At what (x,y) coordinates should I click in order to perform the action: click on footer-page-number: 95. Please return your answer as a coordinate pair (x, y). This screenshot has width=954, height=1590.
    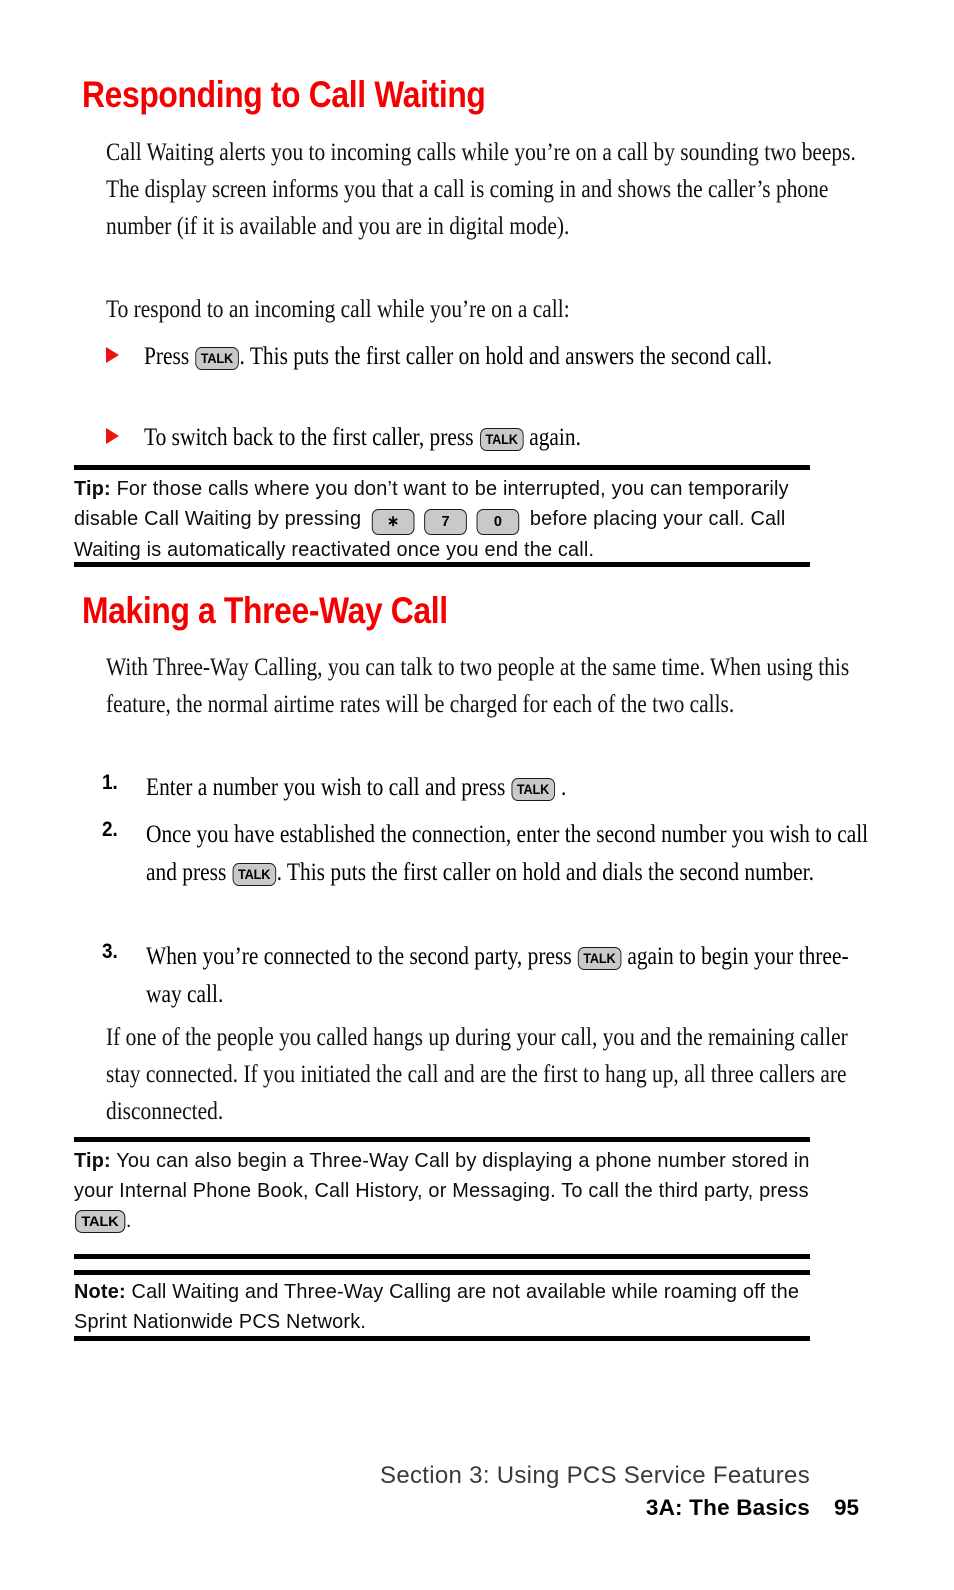
    Looking at the image, I should click on (846, 1507).